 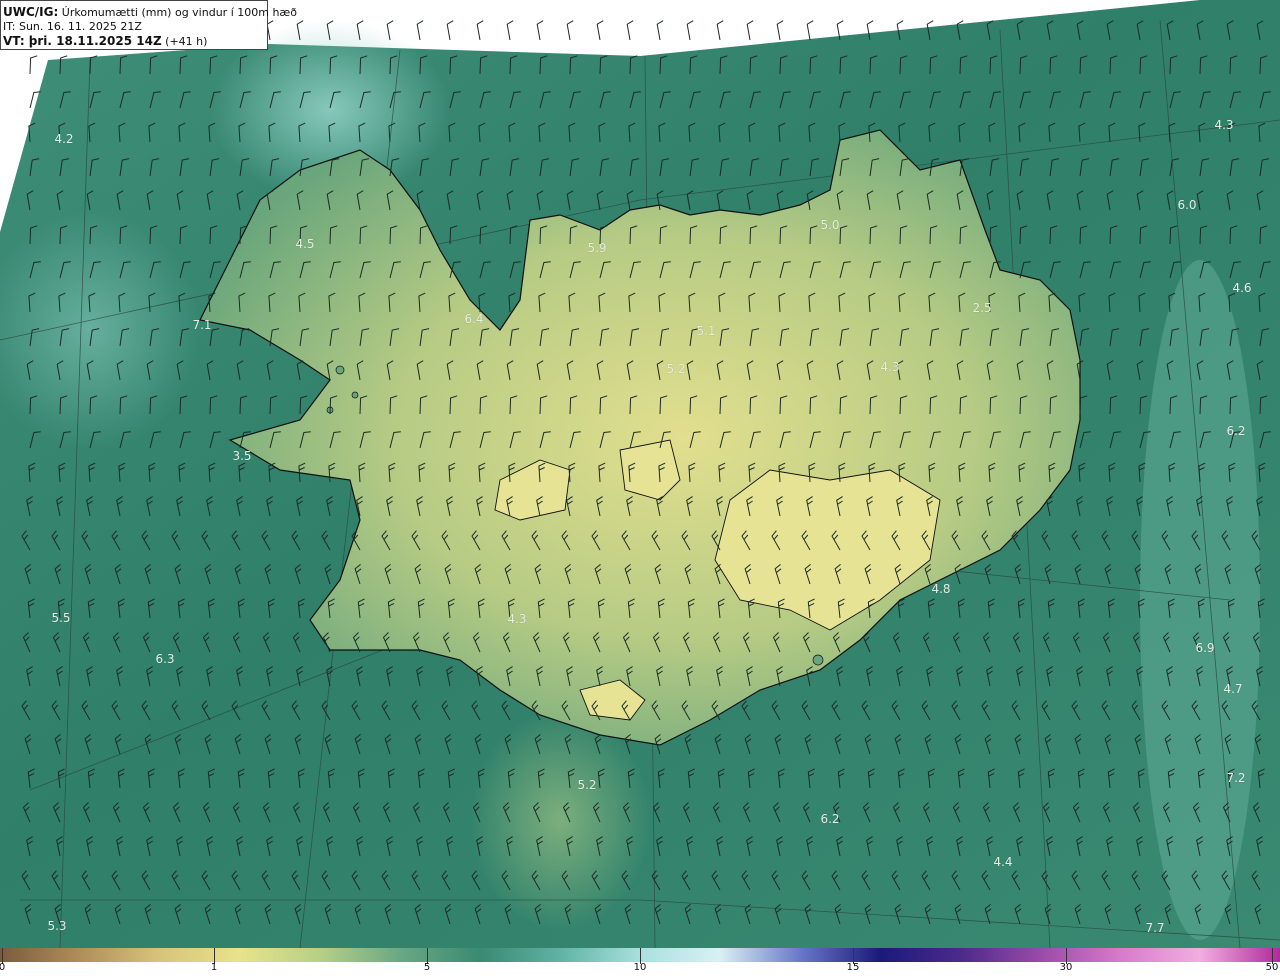 I want to click on valid-time: VT: þri. 18.11.2025 14Z, so click(x=82, y=41).